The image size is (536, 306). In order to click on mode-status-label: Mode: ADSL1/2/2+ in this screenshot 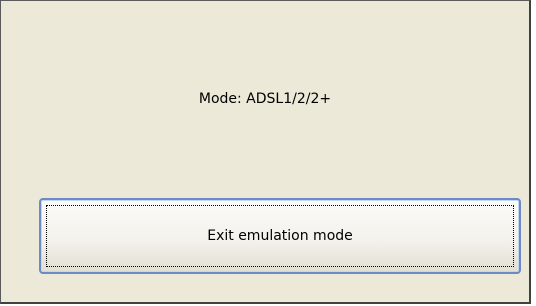, I will do `click(265, 99)`.